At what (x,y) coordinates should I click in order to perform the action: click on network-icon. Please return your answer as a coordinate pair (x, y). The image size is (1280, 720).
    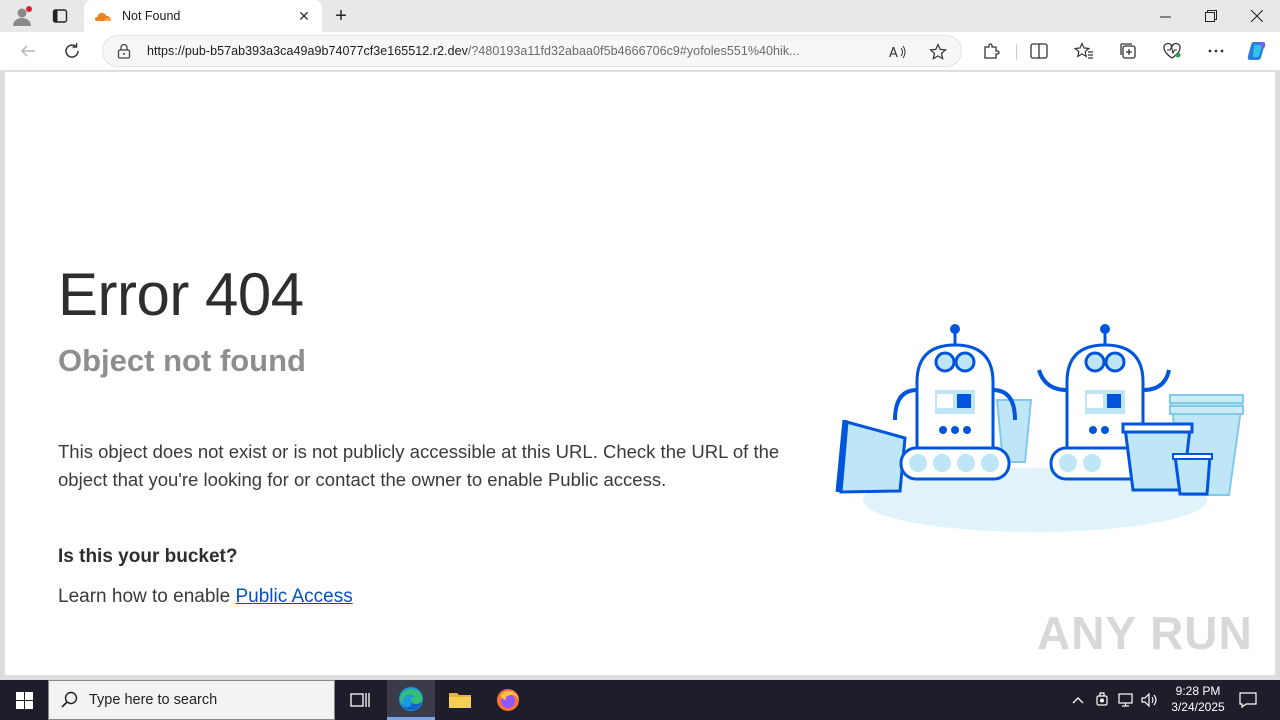
    Looking at the image, I should click on (1126, 700).